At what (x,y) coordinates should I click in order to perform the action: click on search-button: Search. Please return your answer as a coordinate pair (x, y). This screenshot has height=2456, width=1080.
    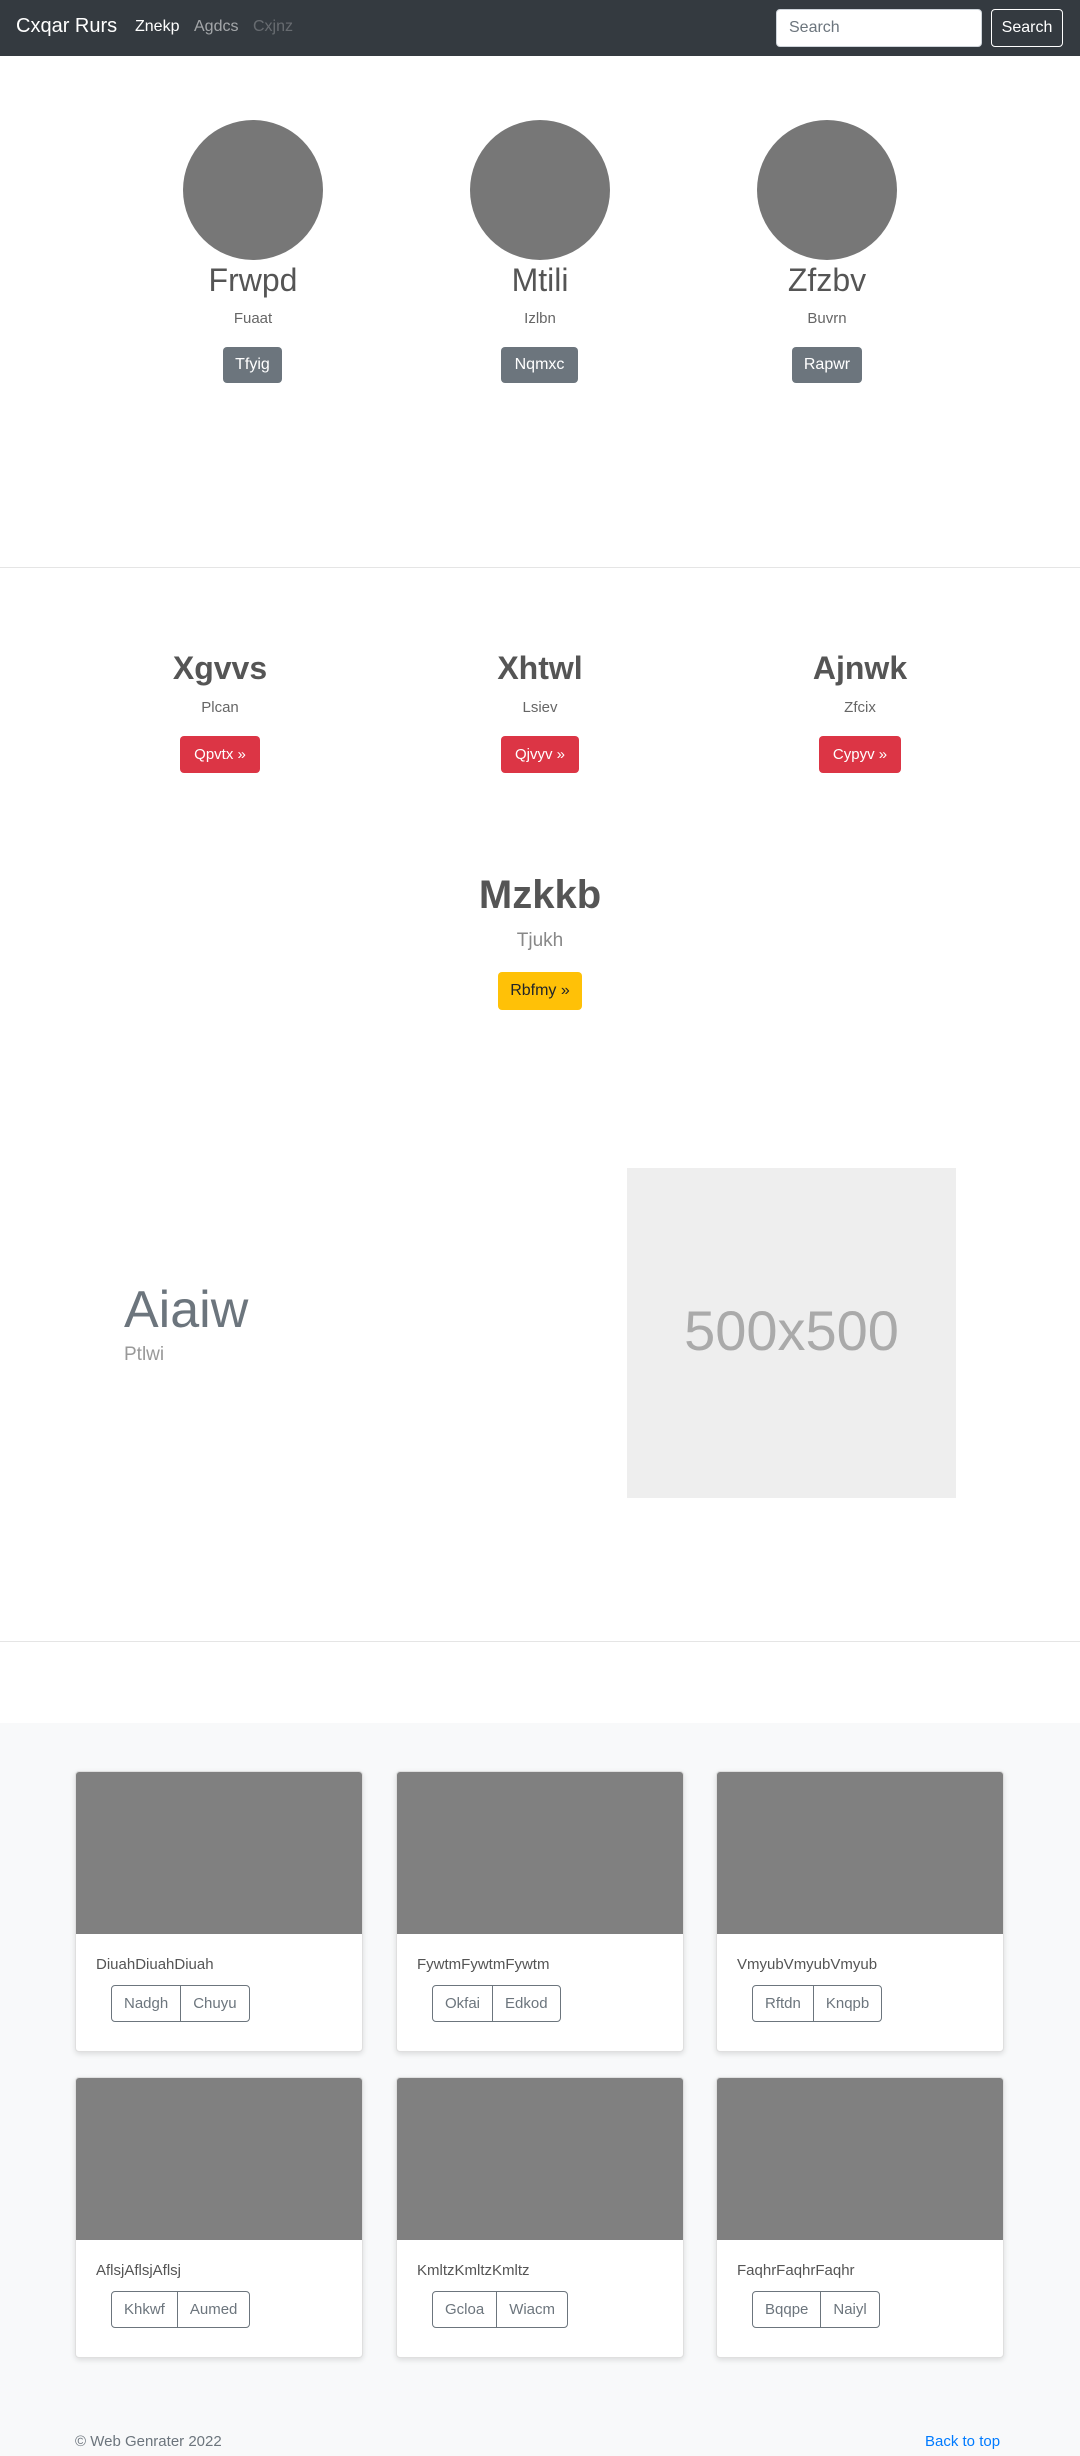
    Looking at the image, I should click on (1027, 28).